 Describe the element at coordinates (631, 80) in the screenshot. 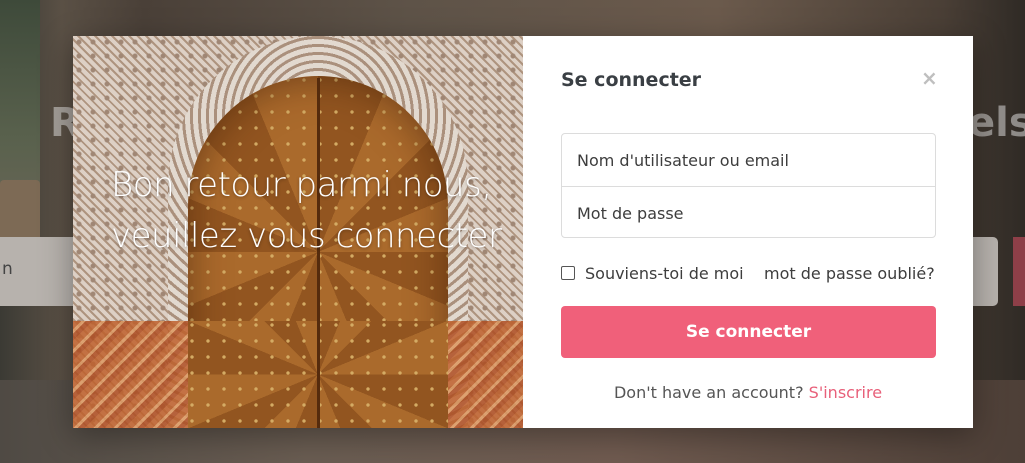

I see `form-title: Se connecter` at that location.